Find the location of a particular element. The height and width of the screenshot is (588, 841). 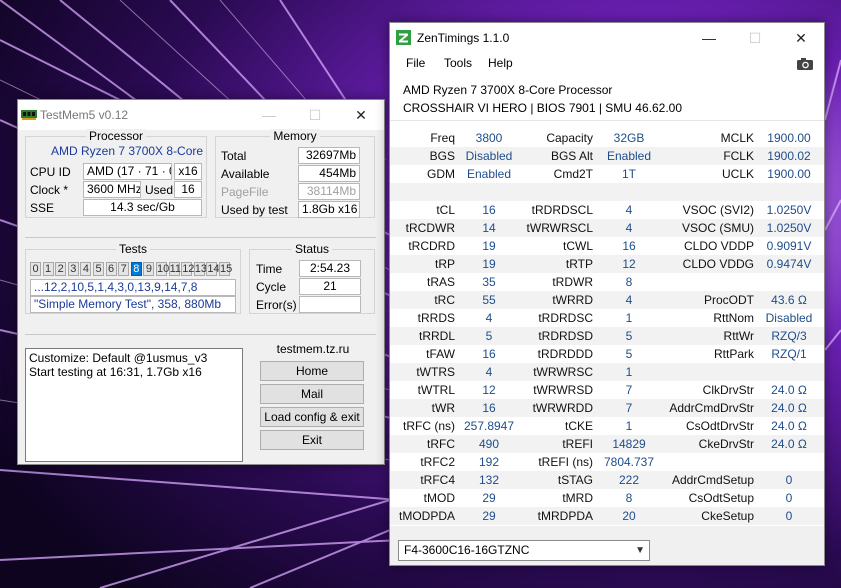

timing-value: 20 is located at coordinates (629, 516).